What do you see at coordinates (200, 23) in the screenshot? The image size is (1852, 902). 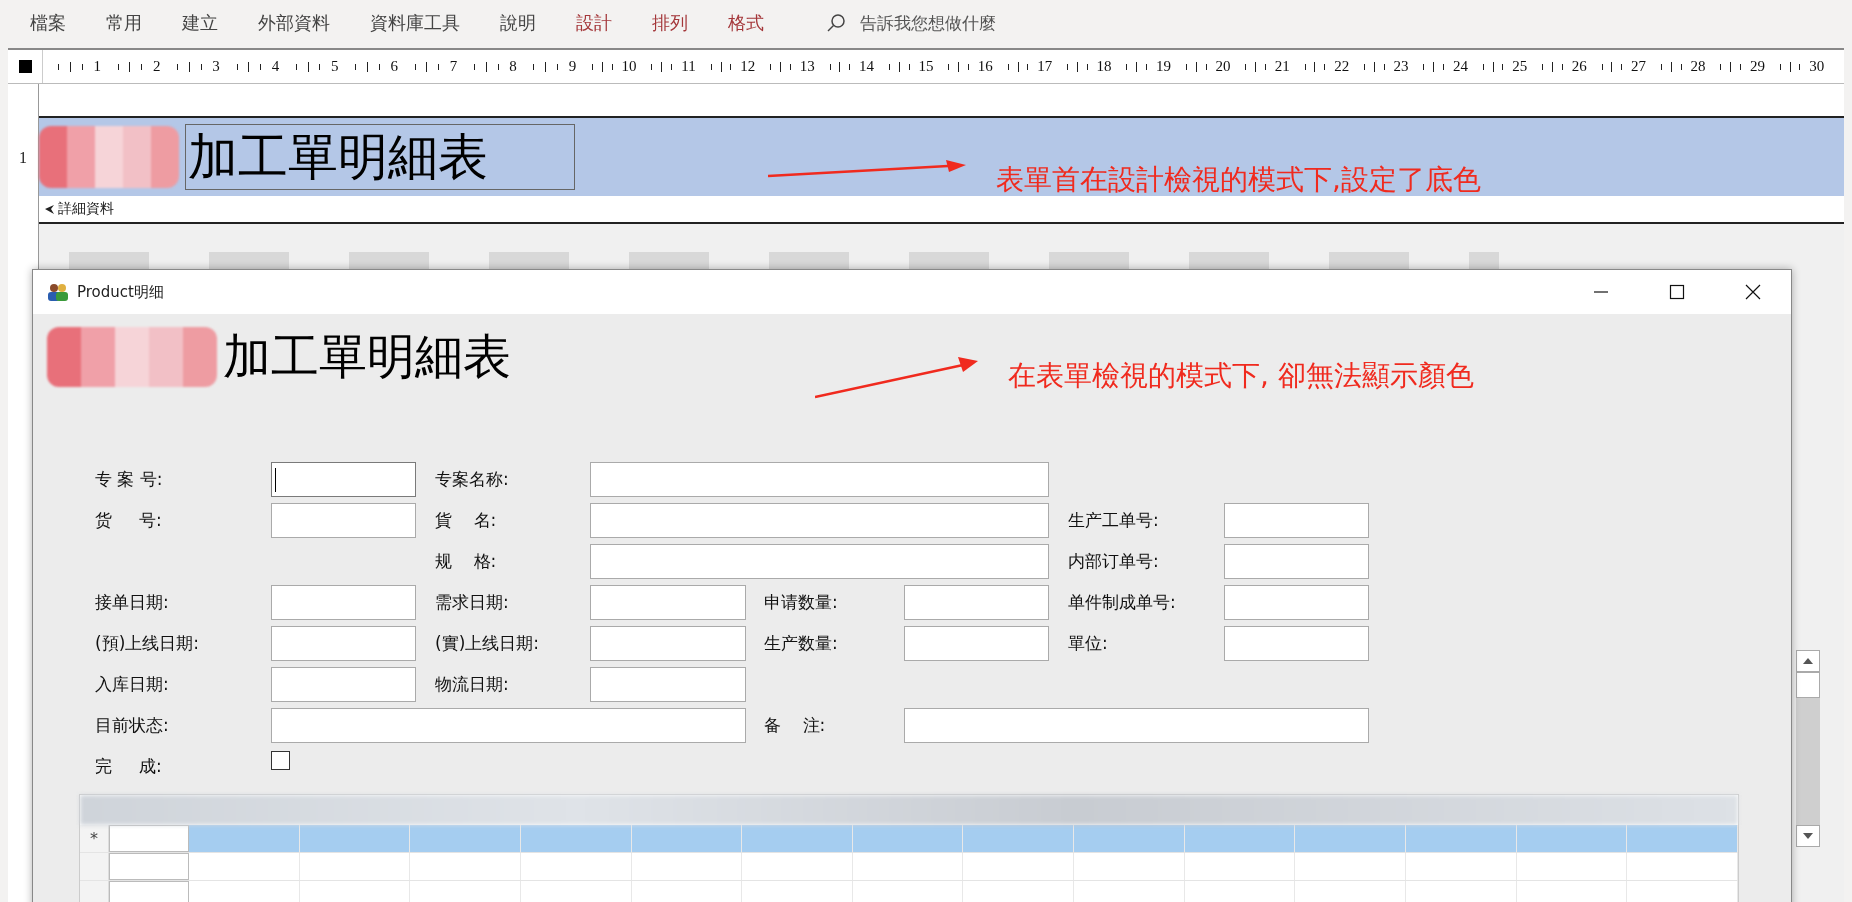 I see `menu-tab: 建立` at bounding box center [200, 23].